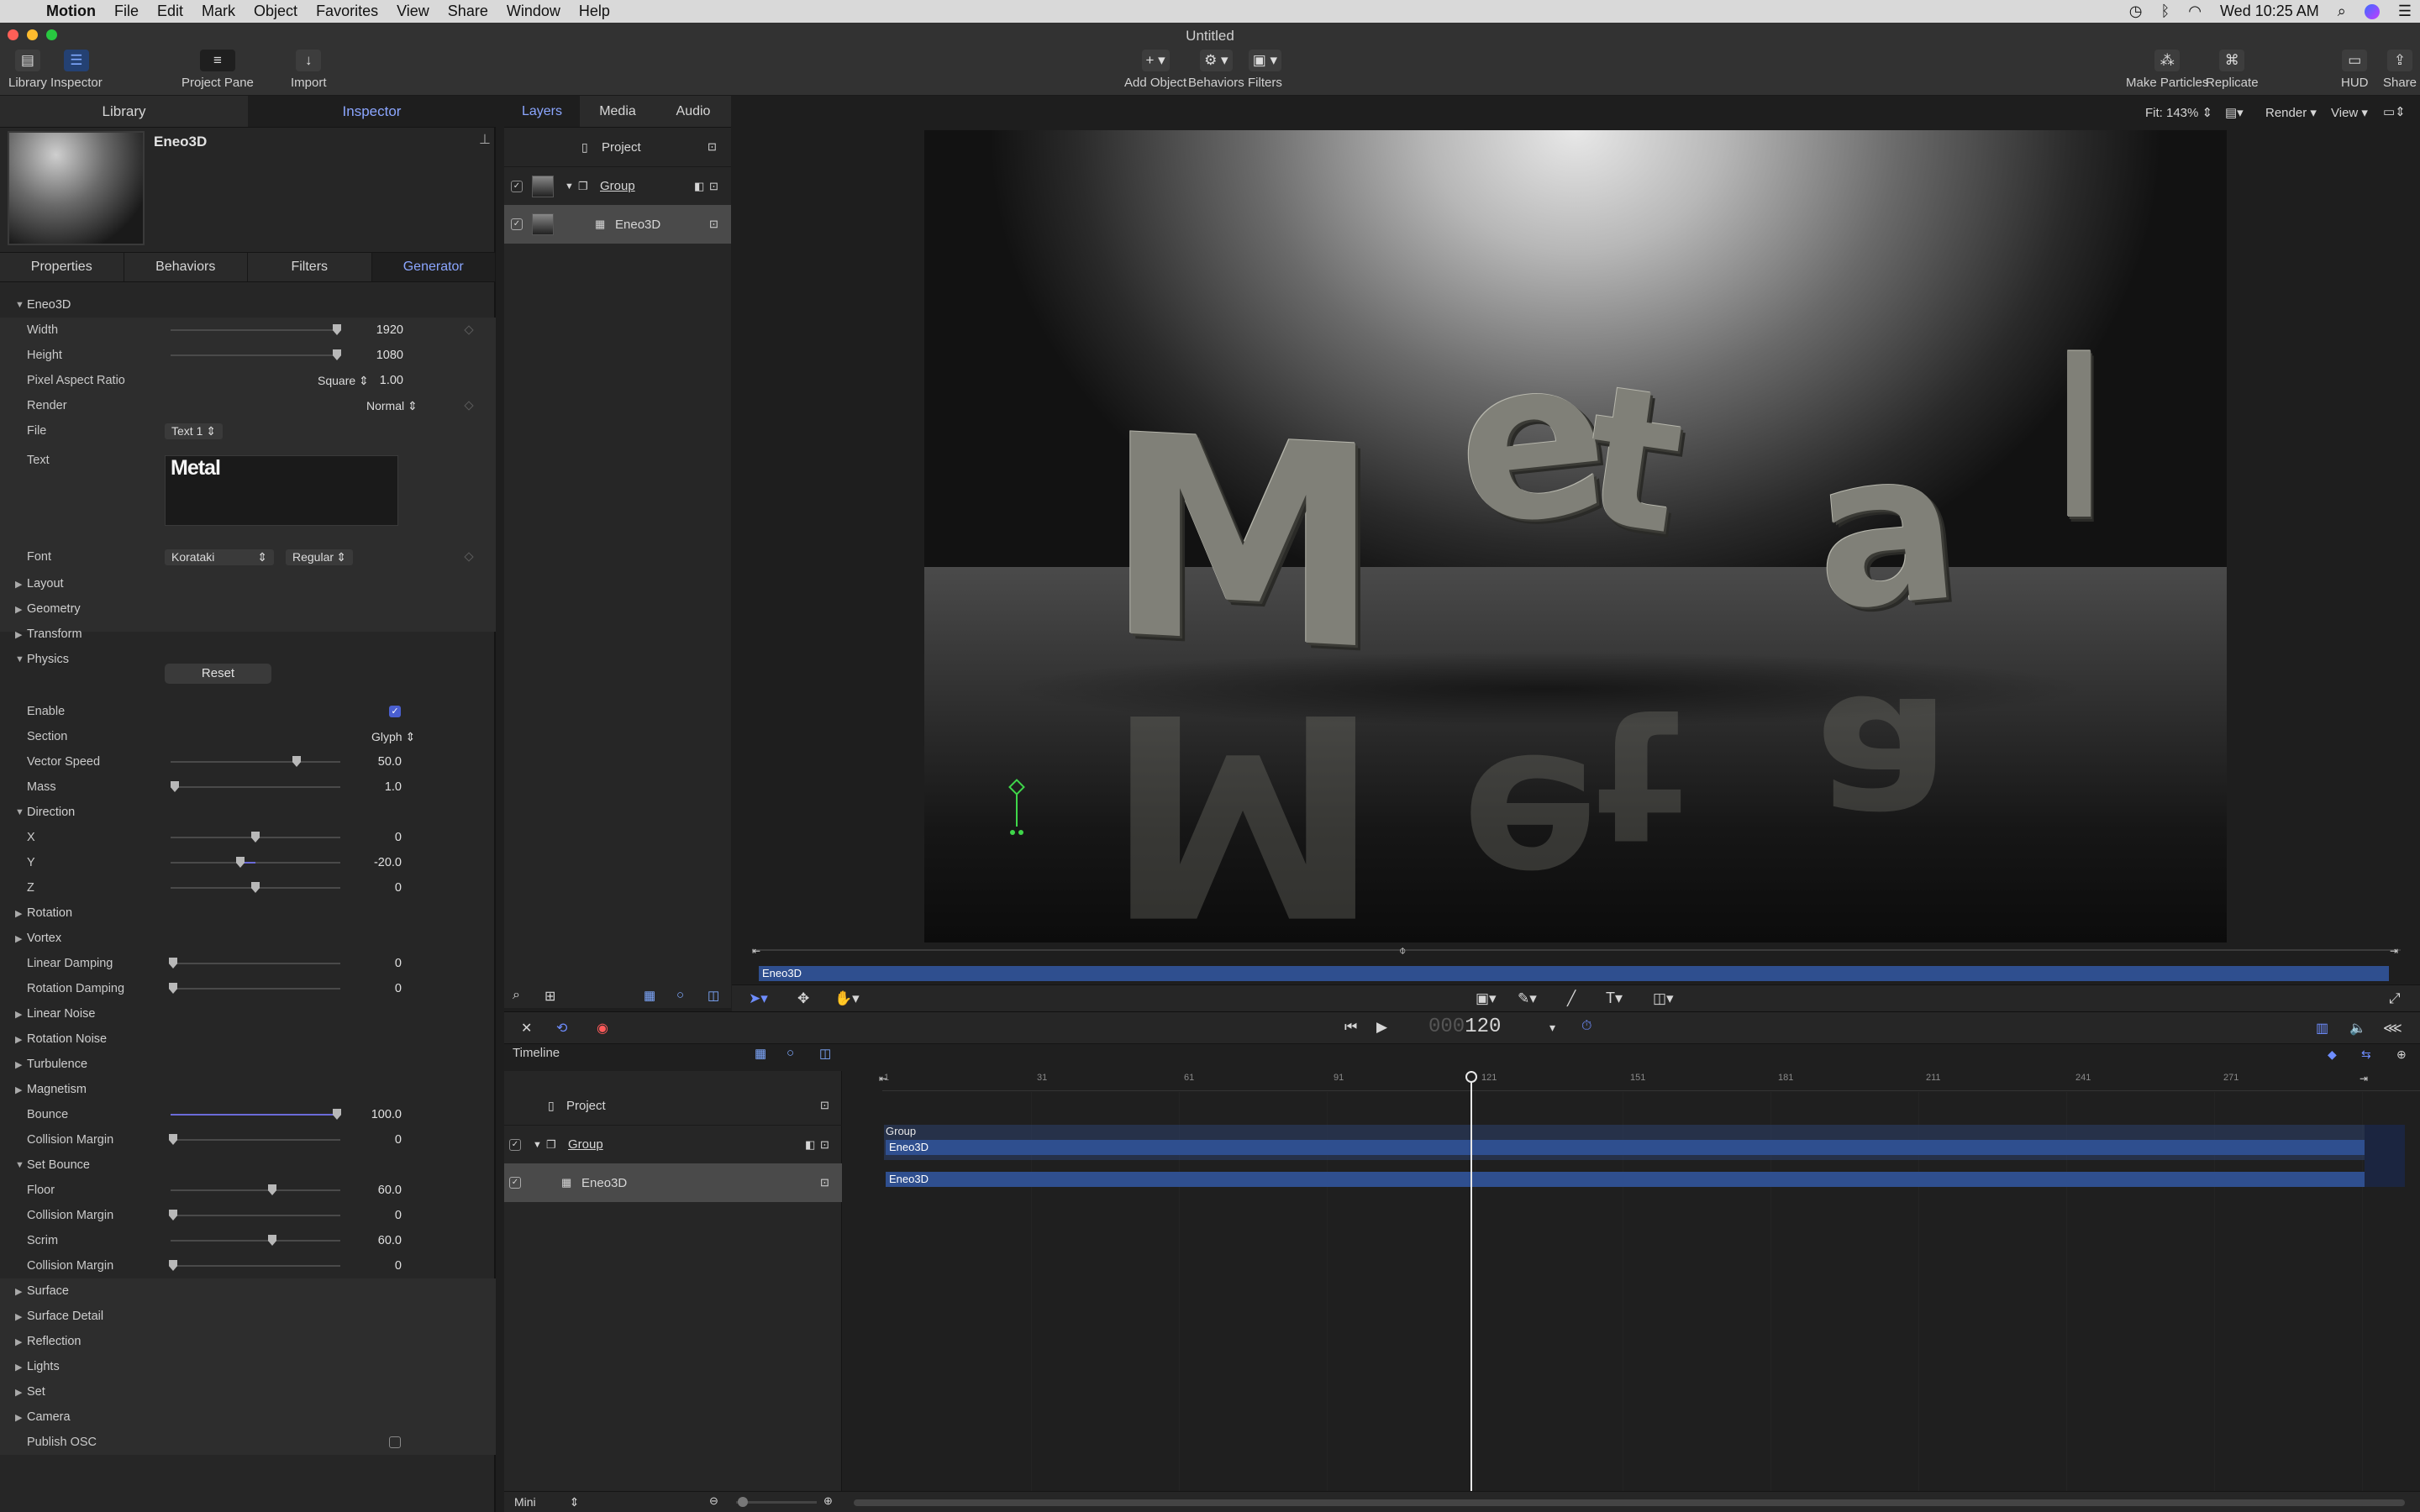  I want to click on pixel-aspect-popup: Square ⇕, so click(344, 381).